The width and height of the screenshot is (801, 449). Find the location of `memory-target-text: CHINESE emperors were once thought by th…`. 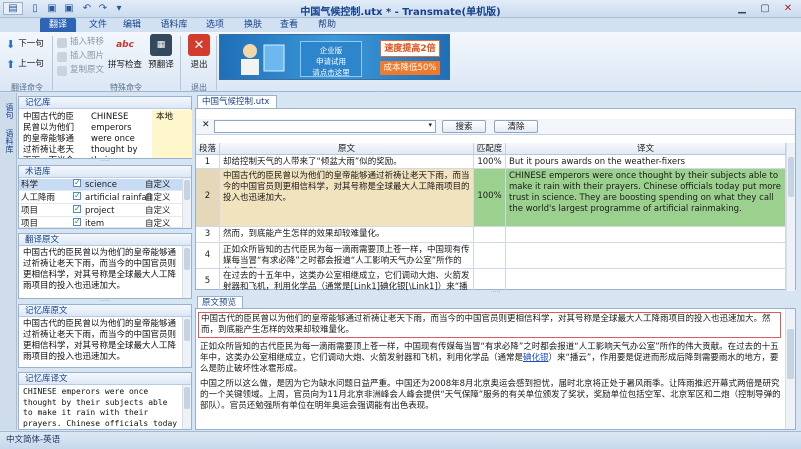

memory-target-text: CHINESE emperors were once thought by th… is located at coordinates (100, 407).